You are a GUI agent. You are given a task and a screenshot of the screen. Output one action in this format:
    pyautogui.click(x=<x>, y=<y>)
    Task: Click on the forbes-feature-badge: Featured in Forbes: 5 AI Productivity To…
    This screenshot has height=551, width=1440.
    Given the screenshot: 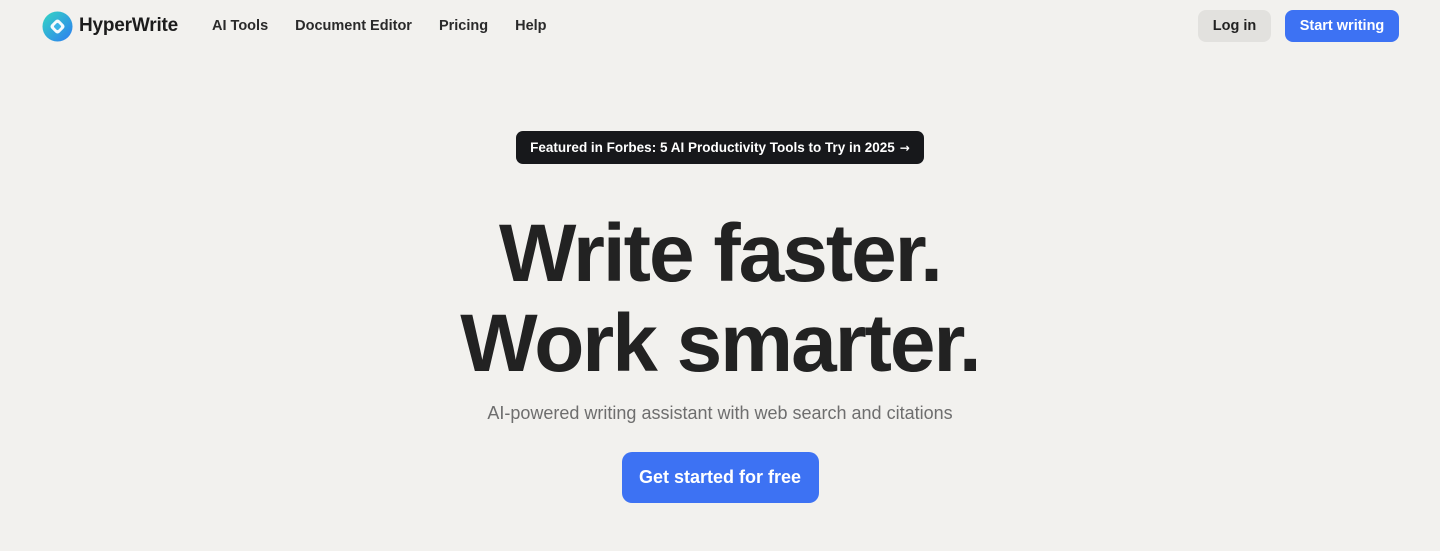 What is the action you would take?
    pyautogui.click(x=720, y=147)
    